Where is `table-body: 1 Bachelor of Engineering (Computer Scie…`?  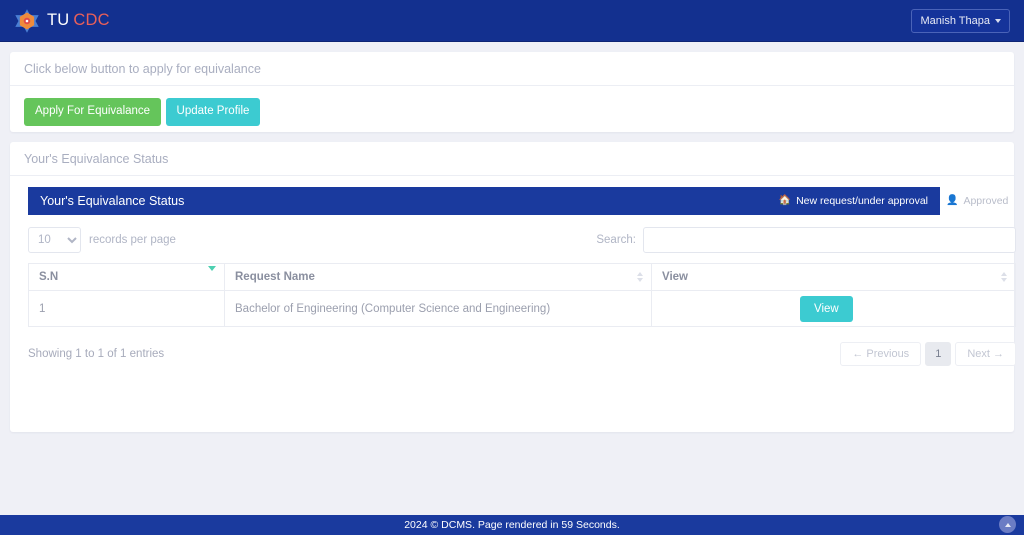 table-body: 1 Bachelor of Engineering (Computer Scie… is located at coordinates (522, 308).